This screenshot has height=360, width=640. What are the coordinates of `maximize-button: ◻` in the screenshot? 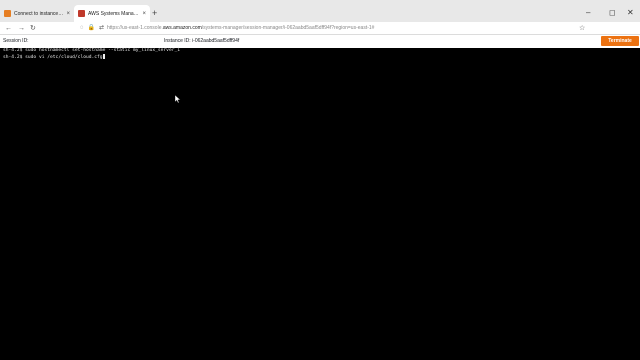 It's located at (612, 13).